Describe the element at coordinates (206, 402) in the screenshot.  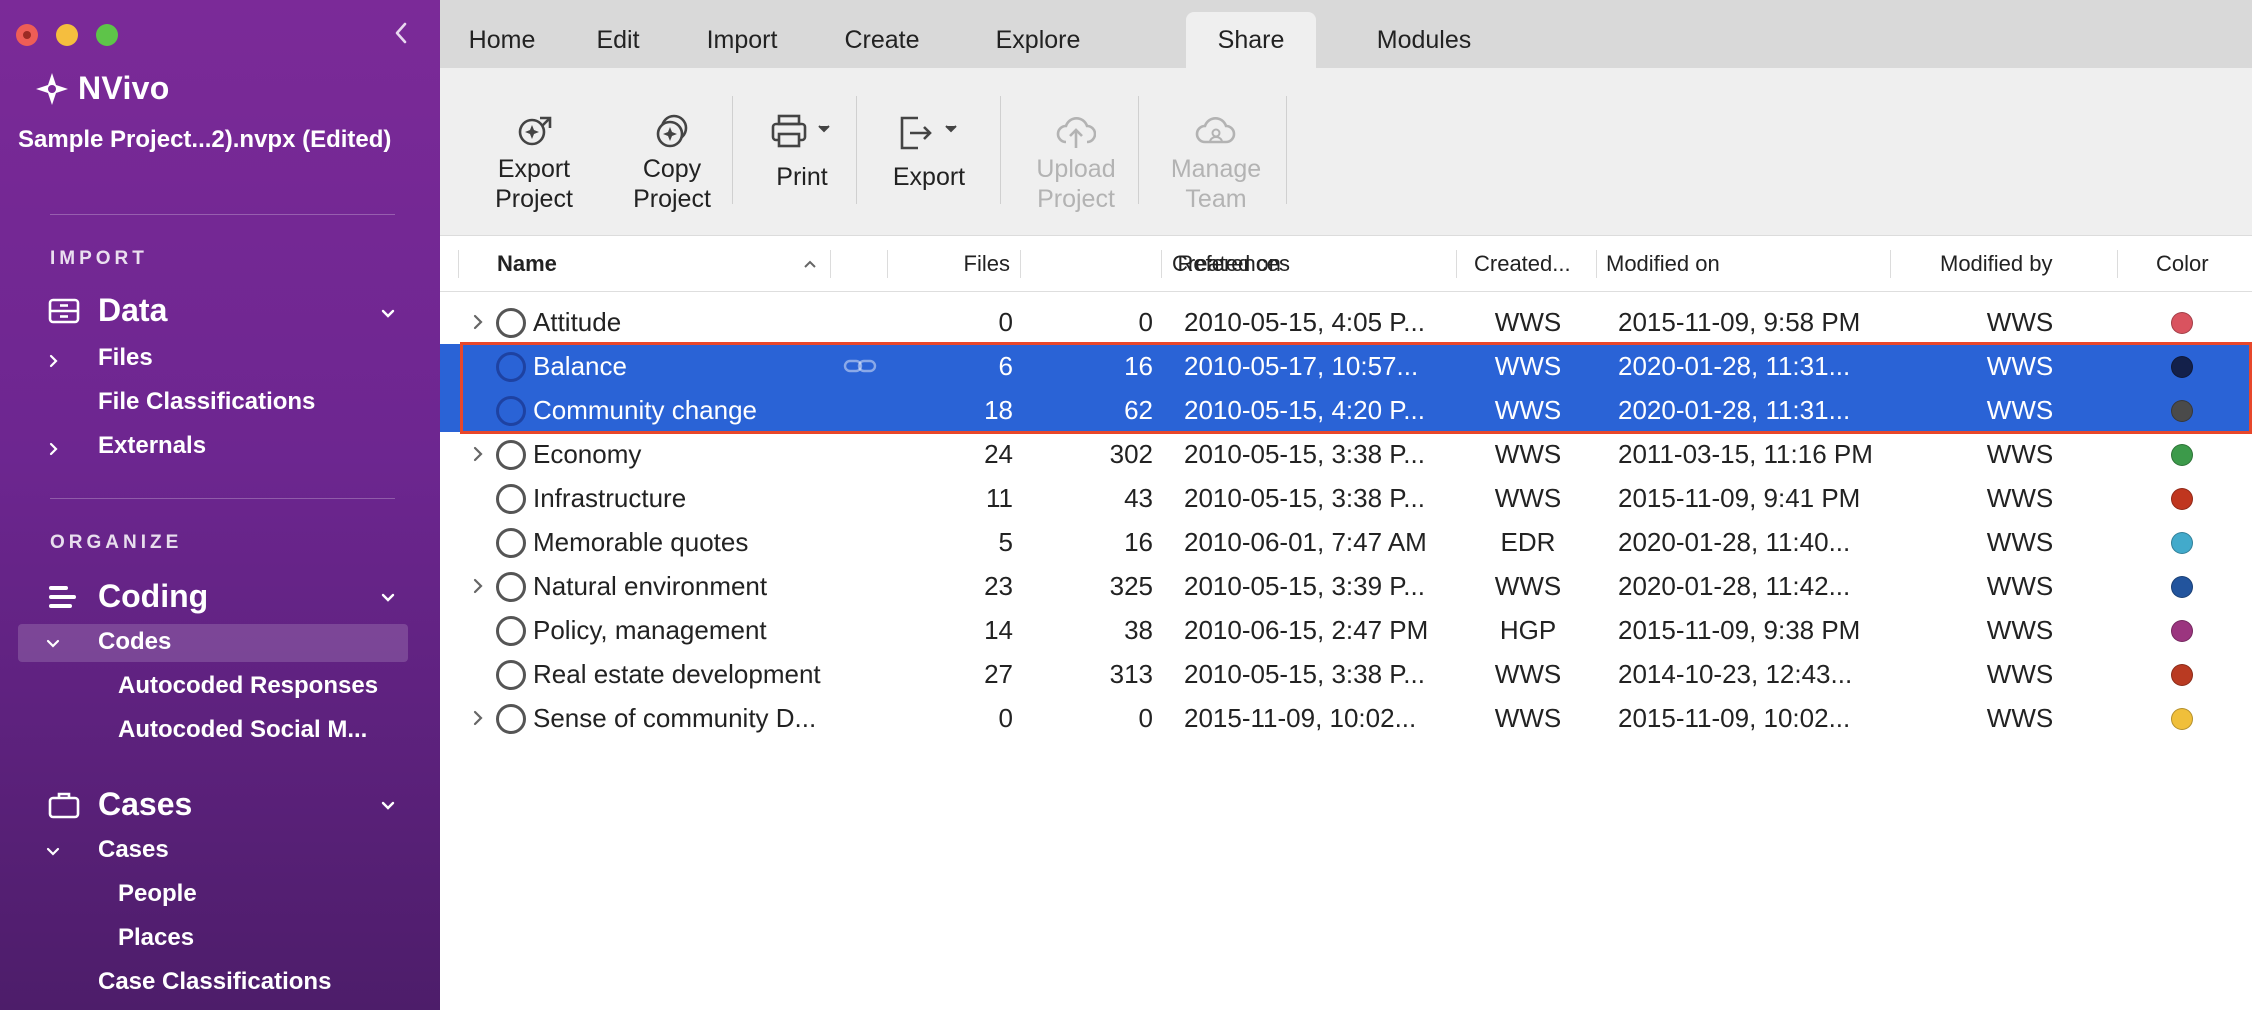
I see `sidebar-item-file-classifications: File Classifications` at that location.